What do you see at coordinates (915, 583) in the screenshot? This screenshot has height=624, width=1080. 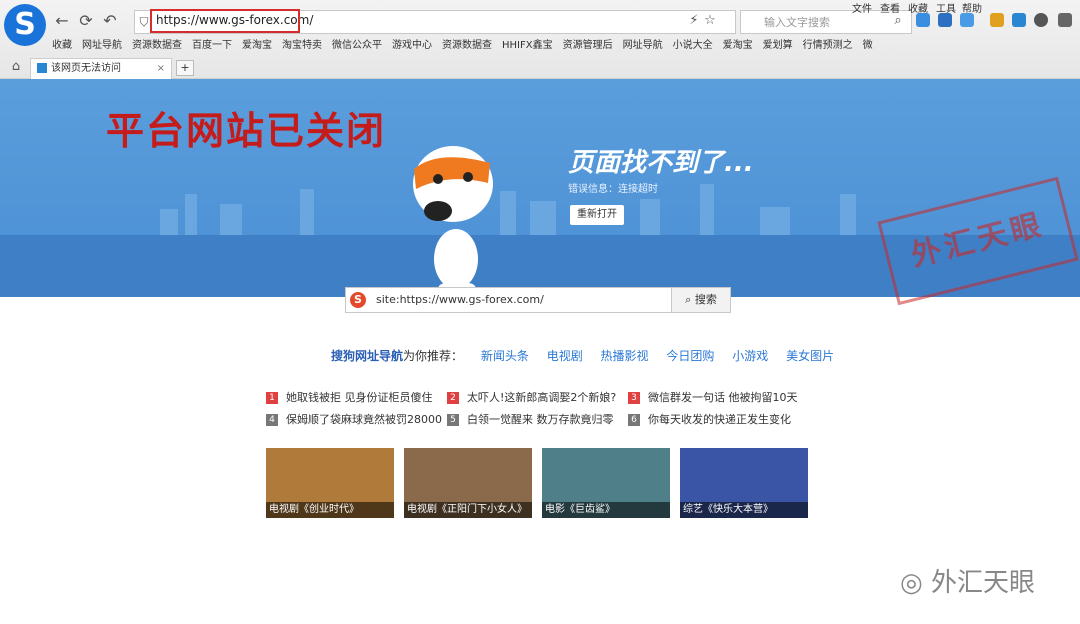 I see `wechat-icon: ◎` at bounding box center [915, 583].